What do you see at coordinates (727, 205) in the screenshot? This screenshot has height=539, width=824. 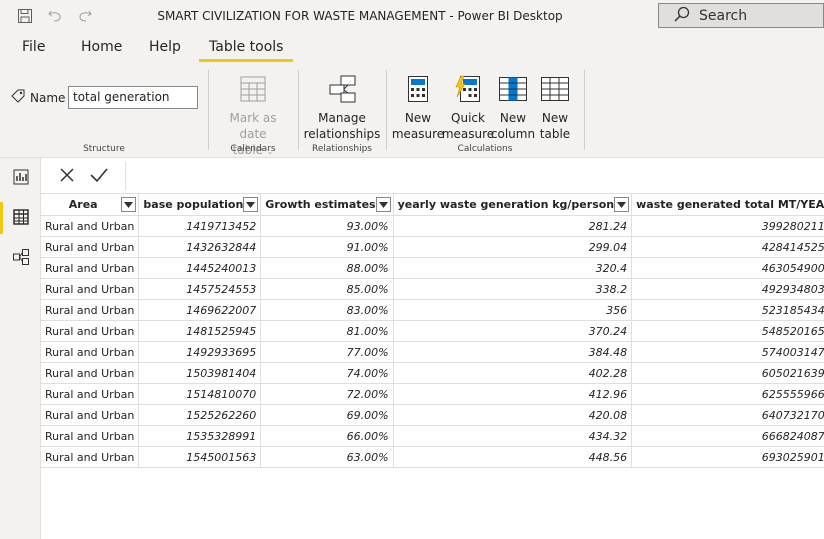 I see `column-header-waste-total: waste generated total MT/YEAR` at bounding box center [727, 205].